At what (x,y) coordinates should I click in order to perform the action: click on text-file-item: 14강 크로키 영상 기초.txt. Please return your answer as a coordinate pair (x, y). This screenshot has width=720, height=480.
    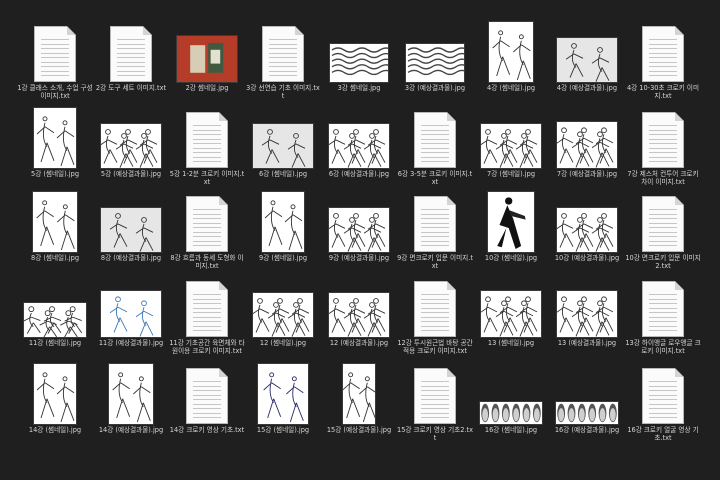
    Looking at the image, I should click on (207, 398).